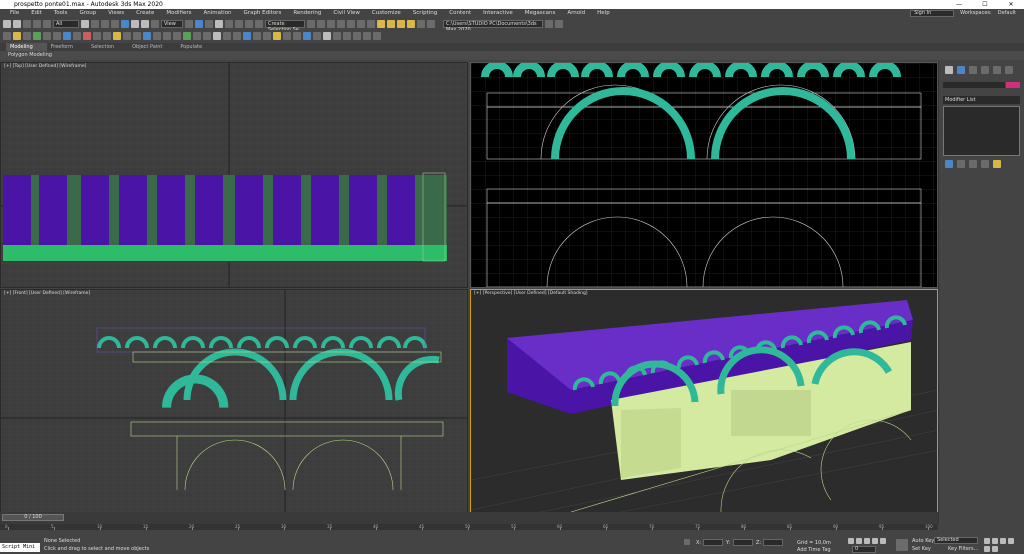 The width and height of the screenshot is (1024, 554). What do you see at coordinates (178, 13) in the screenshot?
I see `menu-modifiers: Modifiers` at bounding box center [178, 13].